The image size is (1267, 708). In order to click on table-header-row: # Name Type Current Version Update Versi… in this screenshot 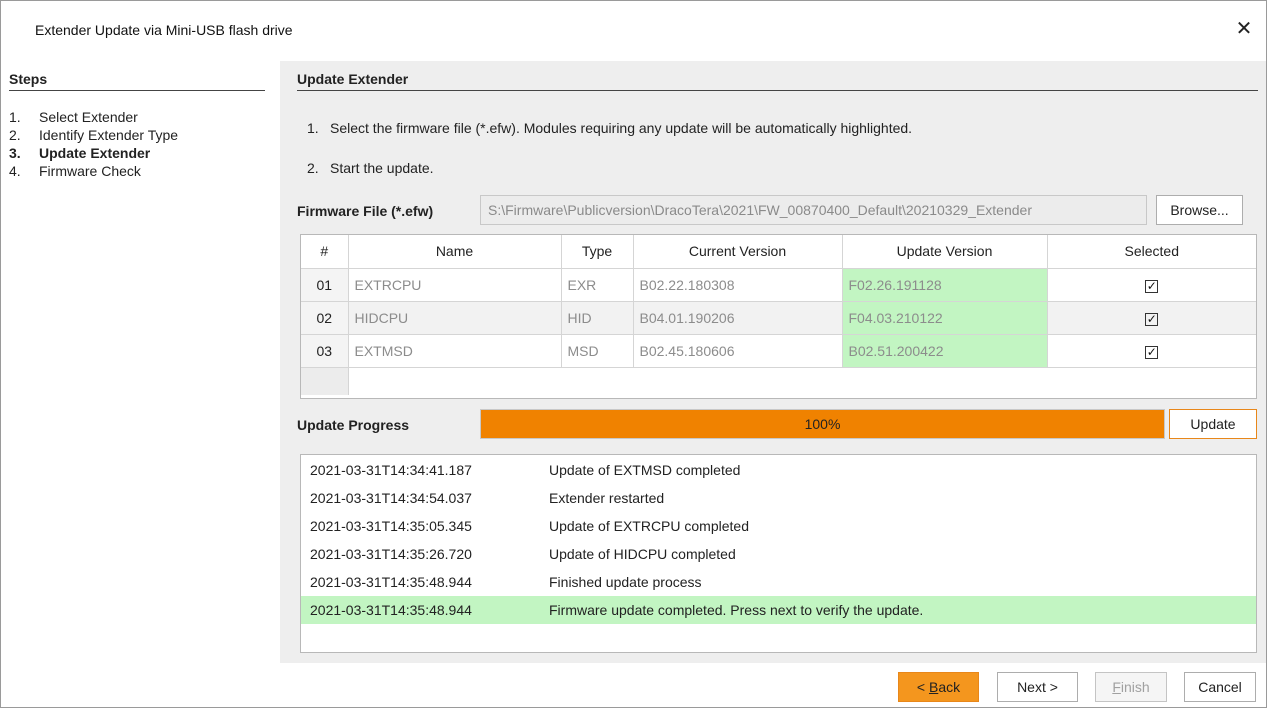, I will do `click(778, 252)`.